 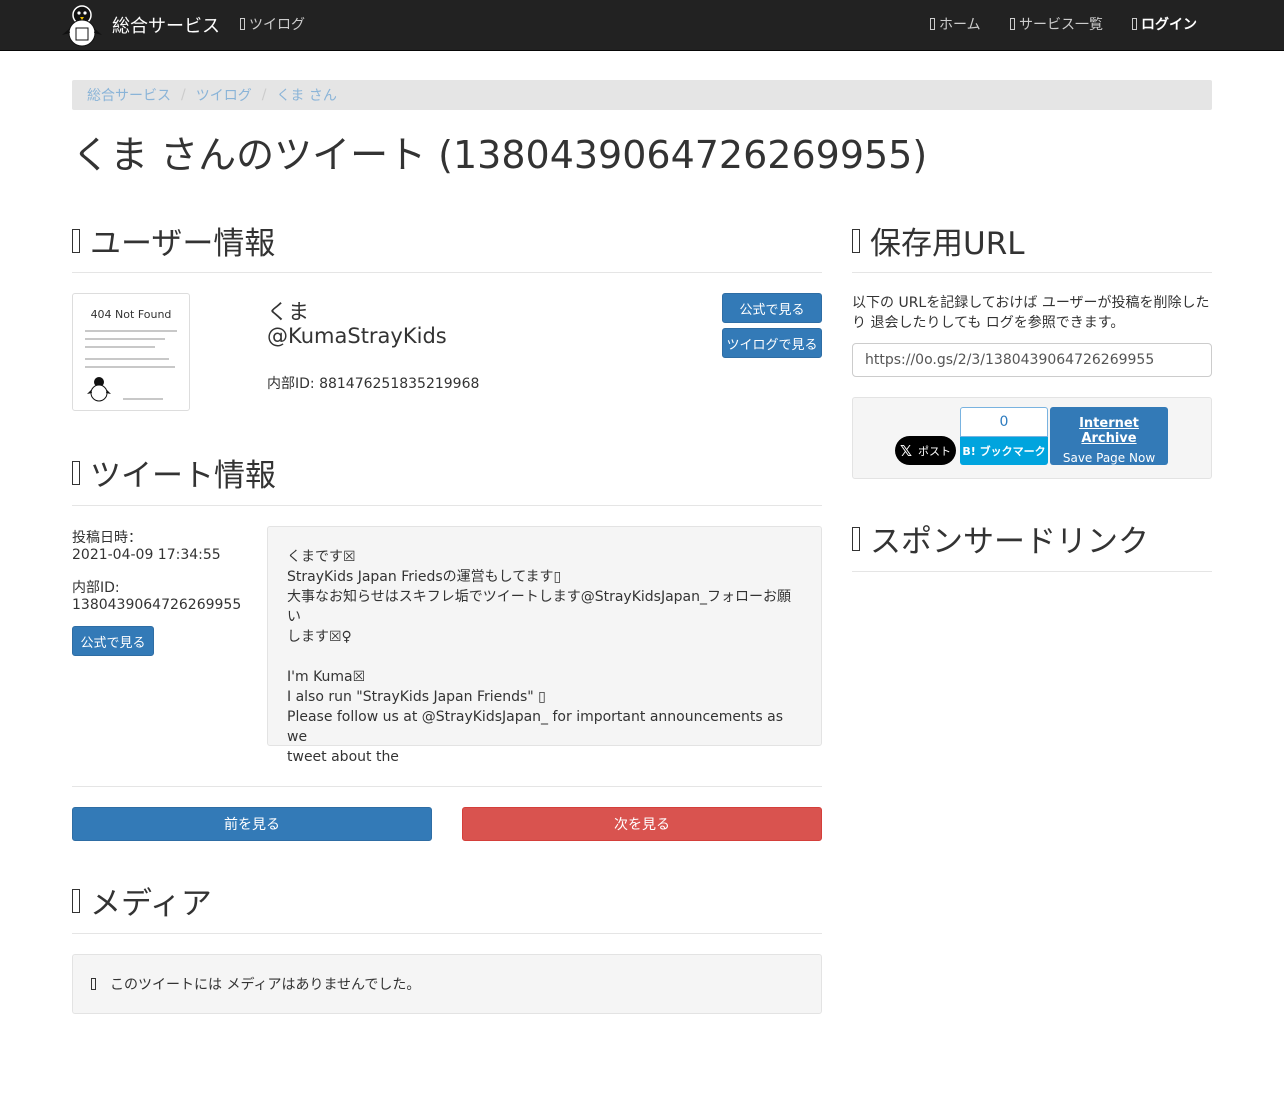 What do you see at coordinates (856, 240) in the screenshot?
I see `link-icon` at bounding box center [856, 240].